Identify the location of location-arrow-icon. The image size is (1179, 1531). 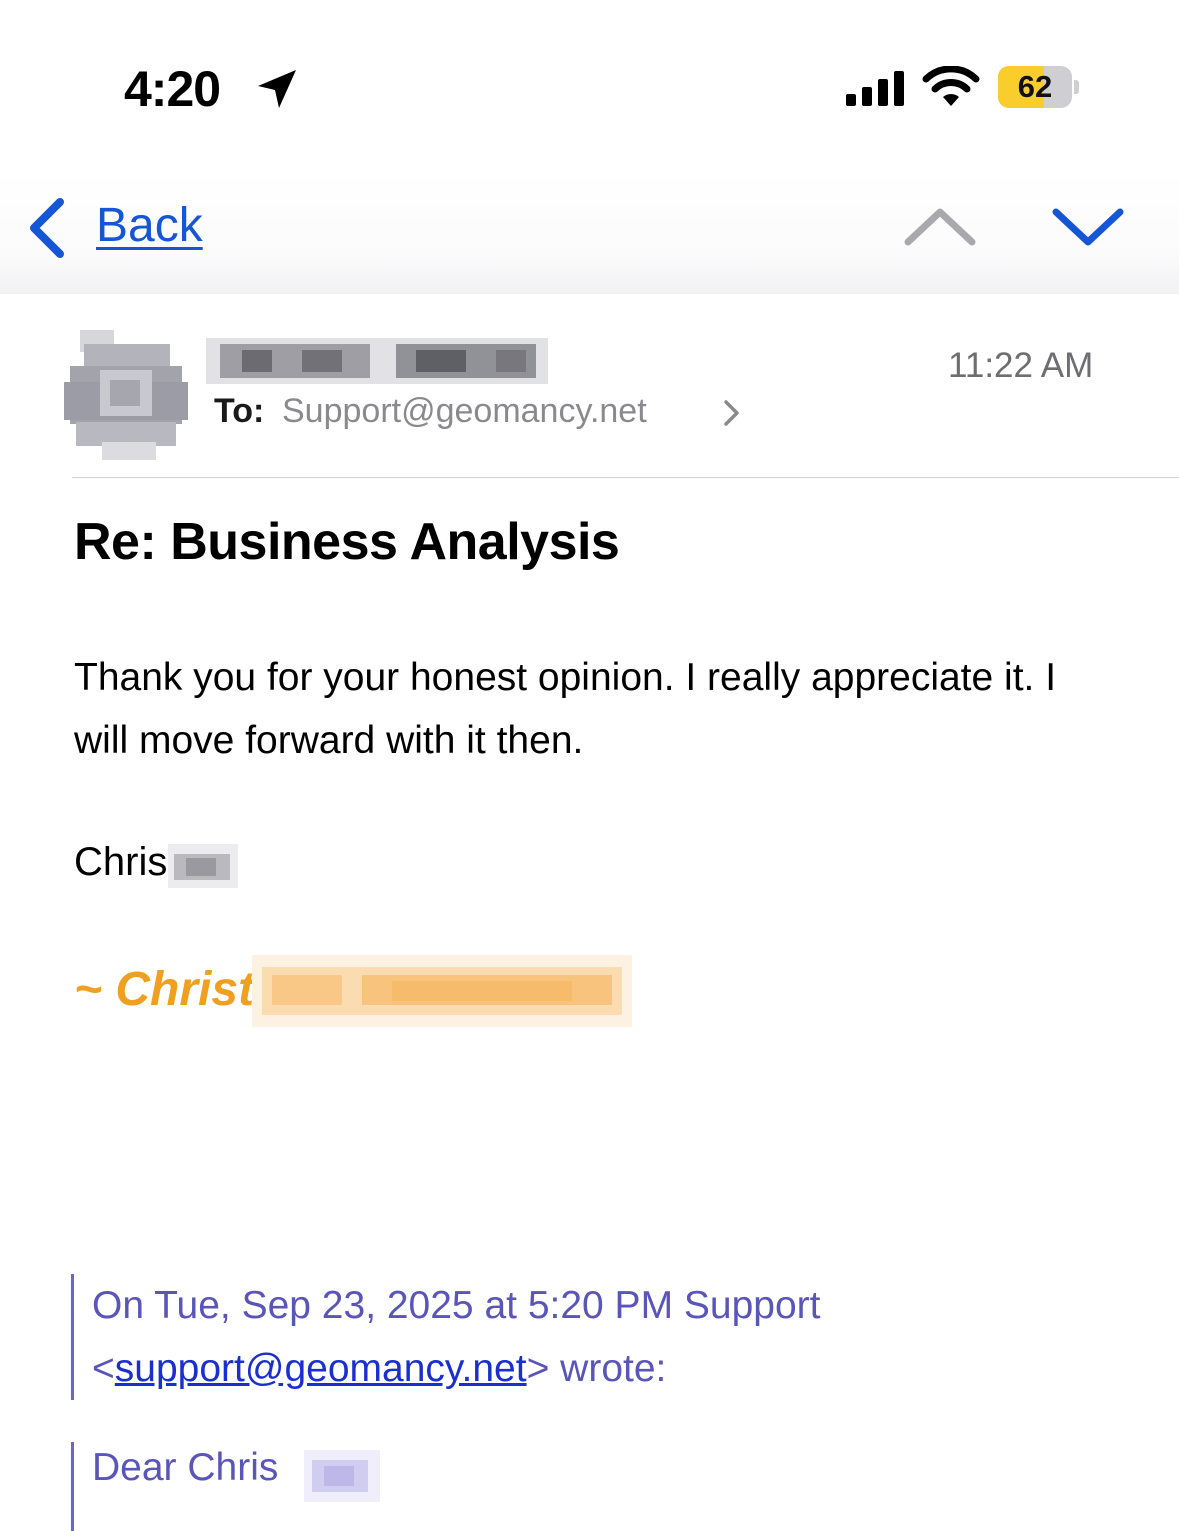
(277, 89).